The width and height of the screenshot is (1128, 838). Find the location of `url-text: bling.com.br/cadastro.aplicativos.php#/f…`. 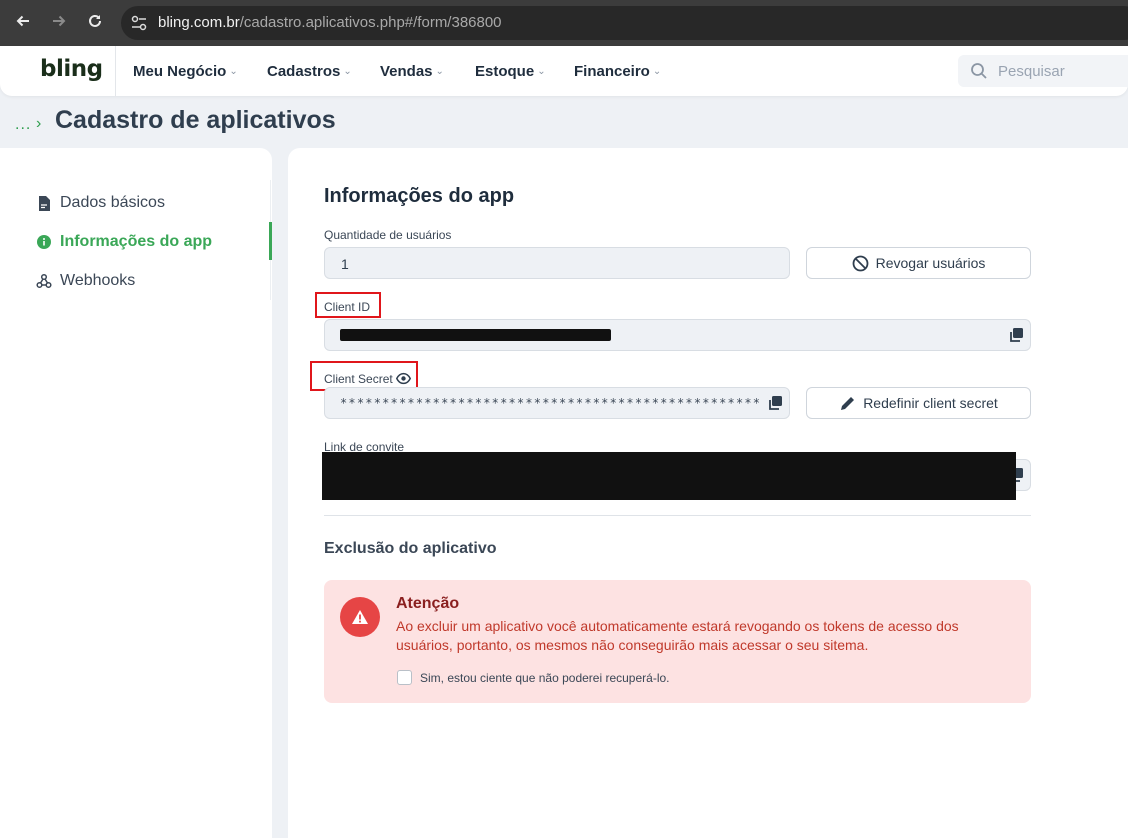

url-text: bling.com.br/cadastro.aplicativos.php#/f… is located at coordinates (330, 22).